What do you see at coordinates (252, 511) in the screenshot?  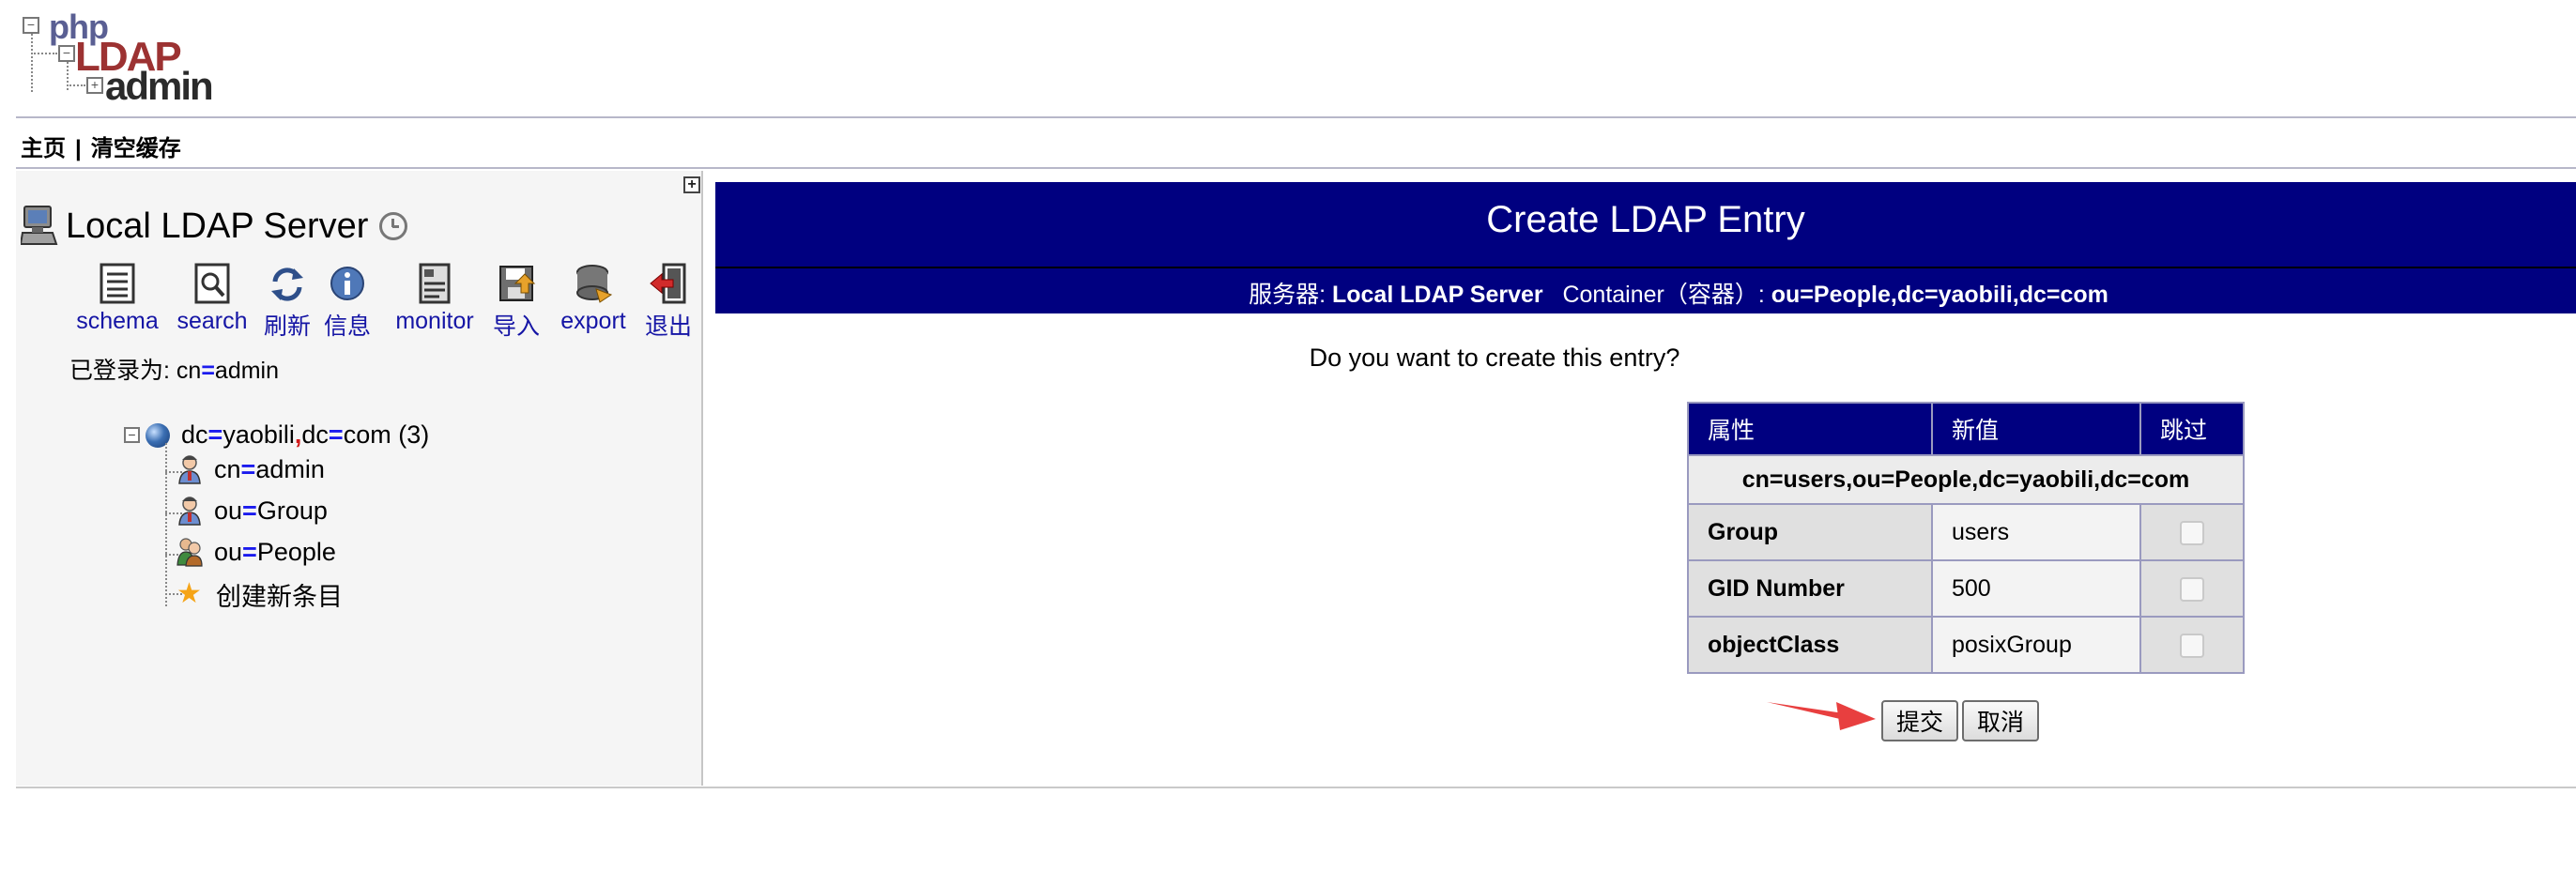 I see `tree-item-ou-group: ou=Group` at bounding box center [252, 511].